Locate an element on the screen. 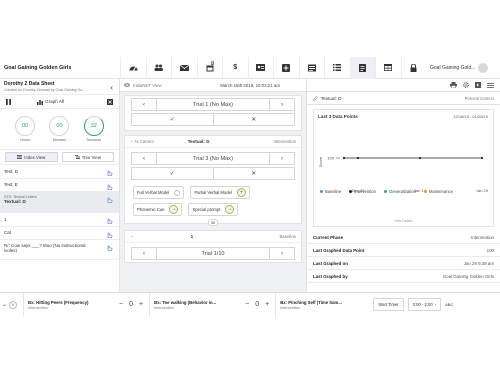  seconds-label: Seconds is located at coordinates (94, 140).